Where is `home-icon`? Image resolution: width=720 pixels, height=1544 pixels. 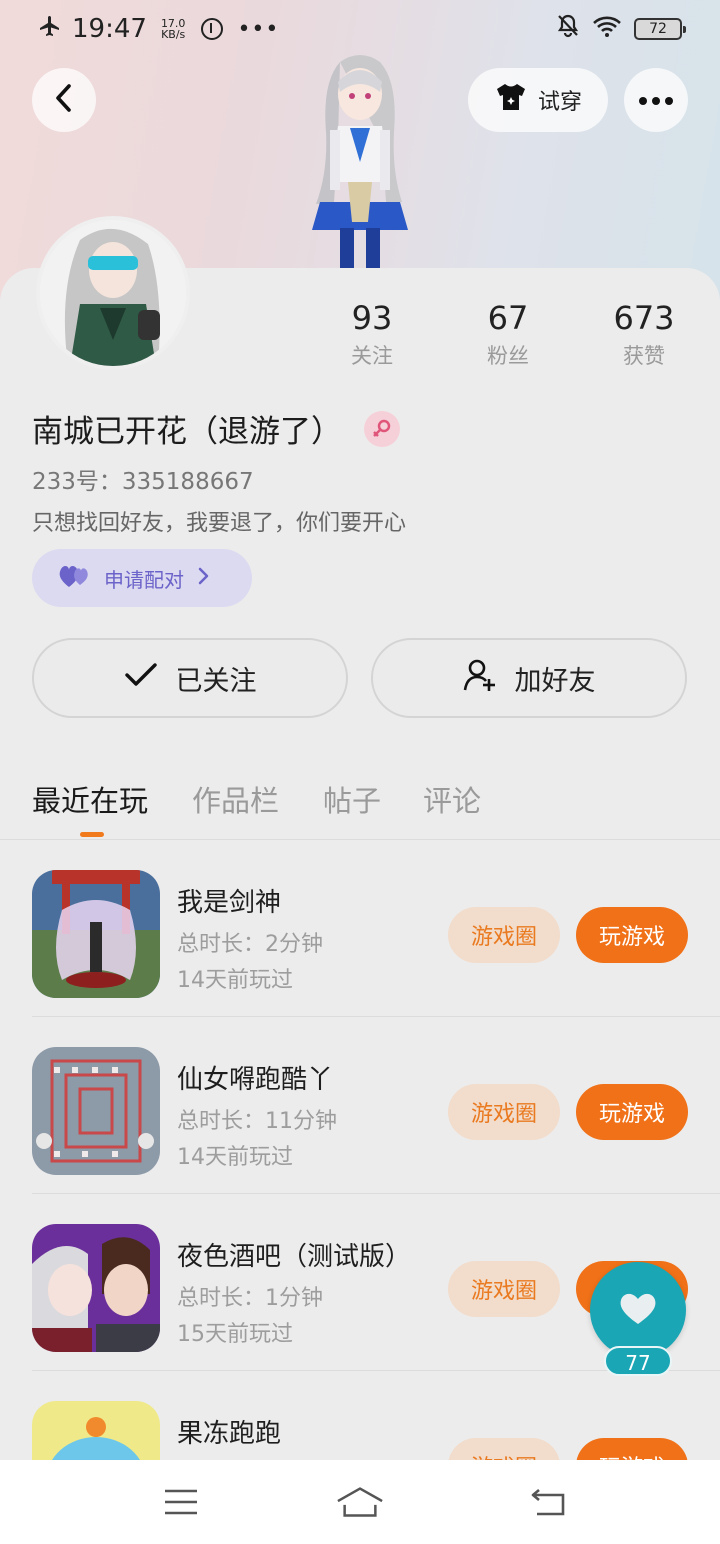 home-icon is located at coordinates (360, 1502).